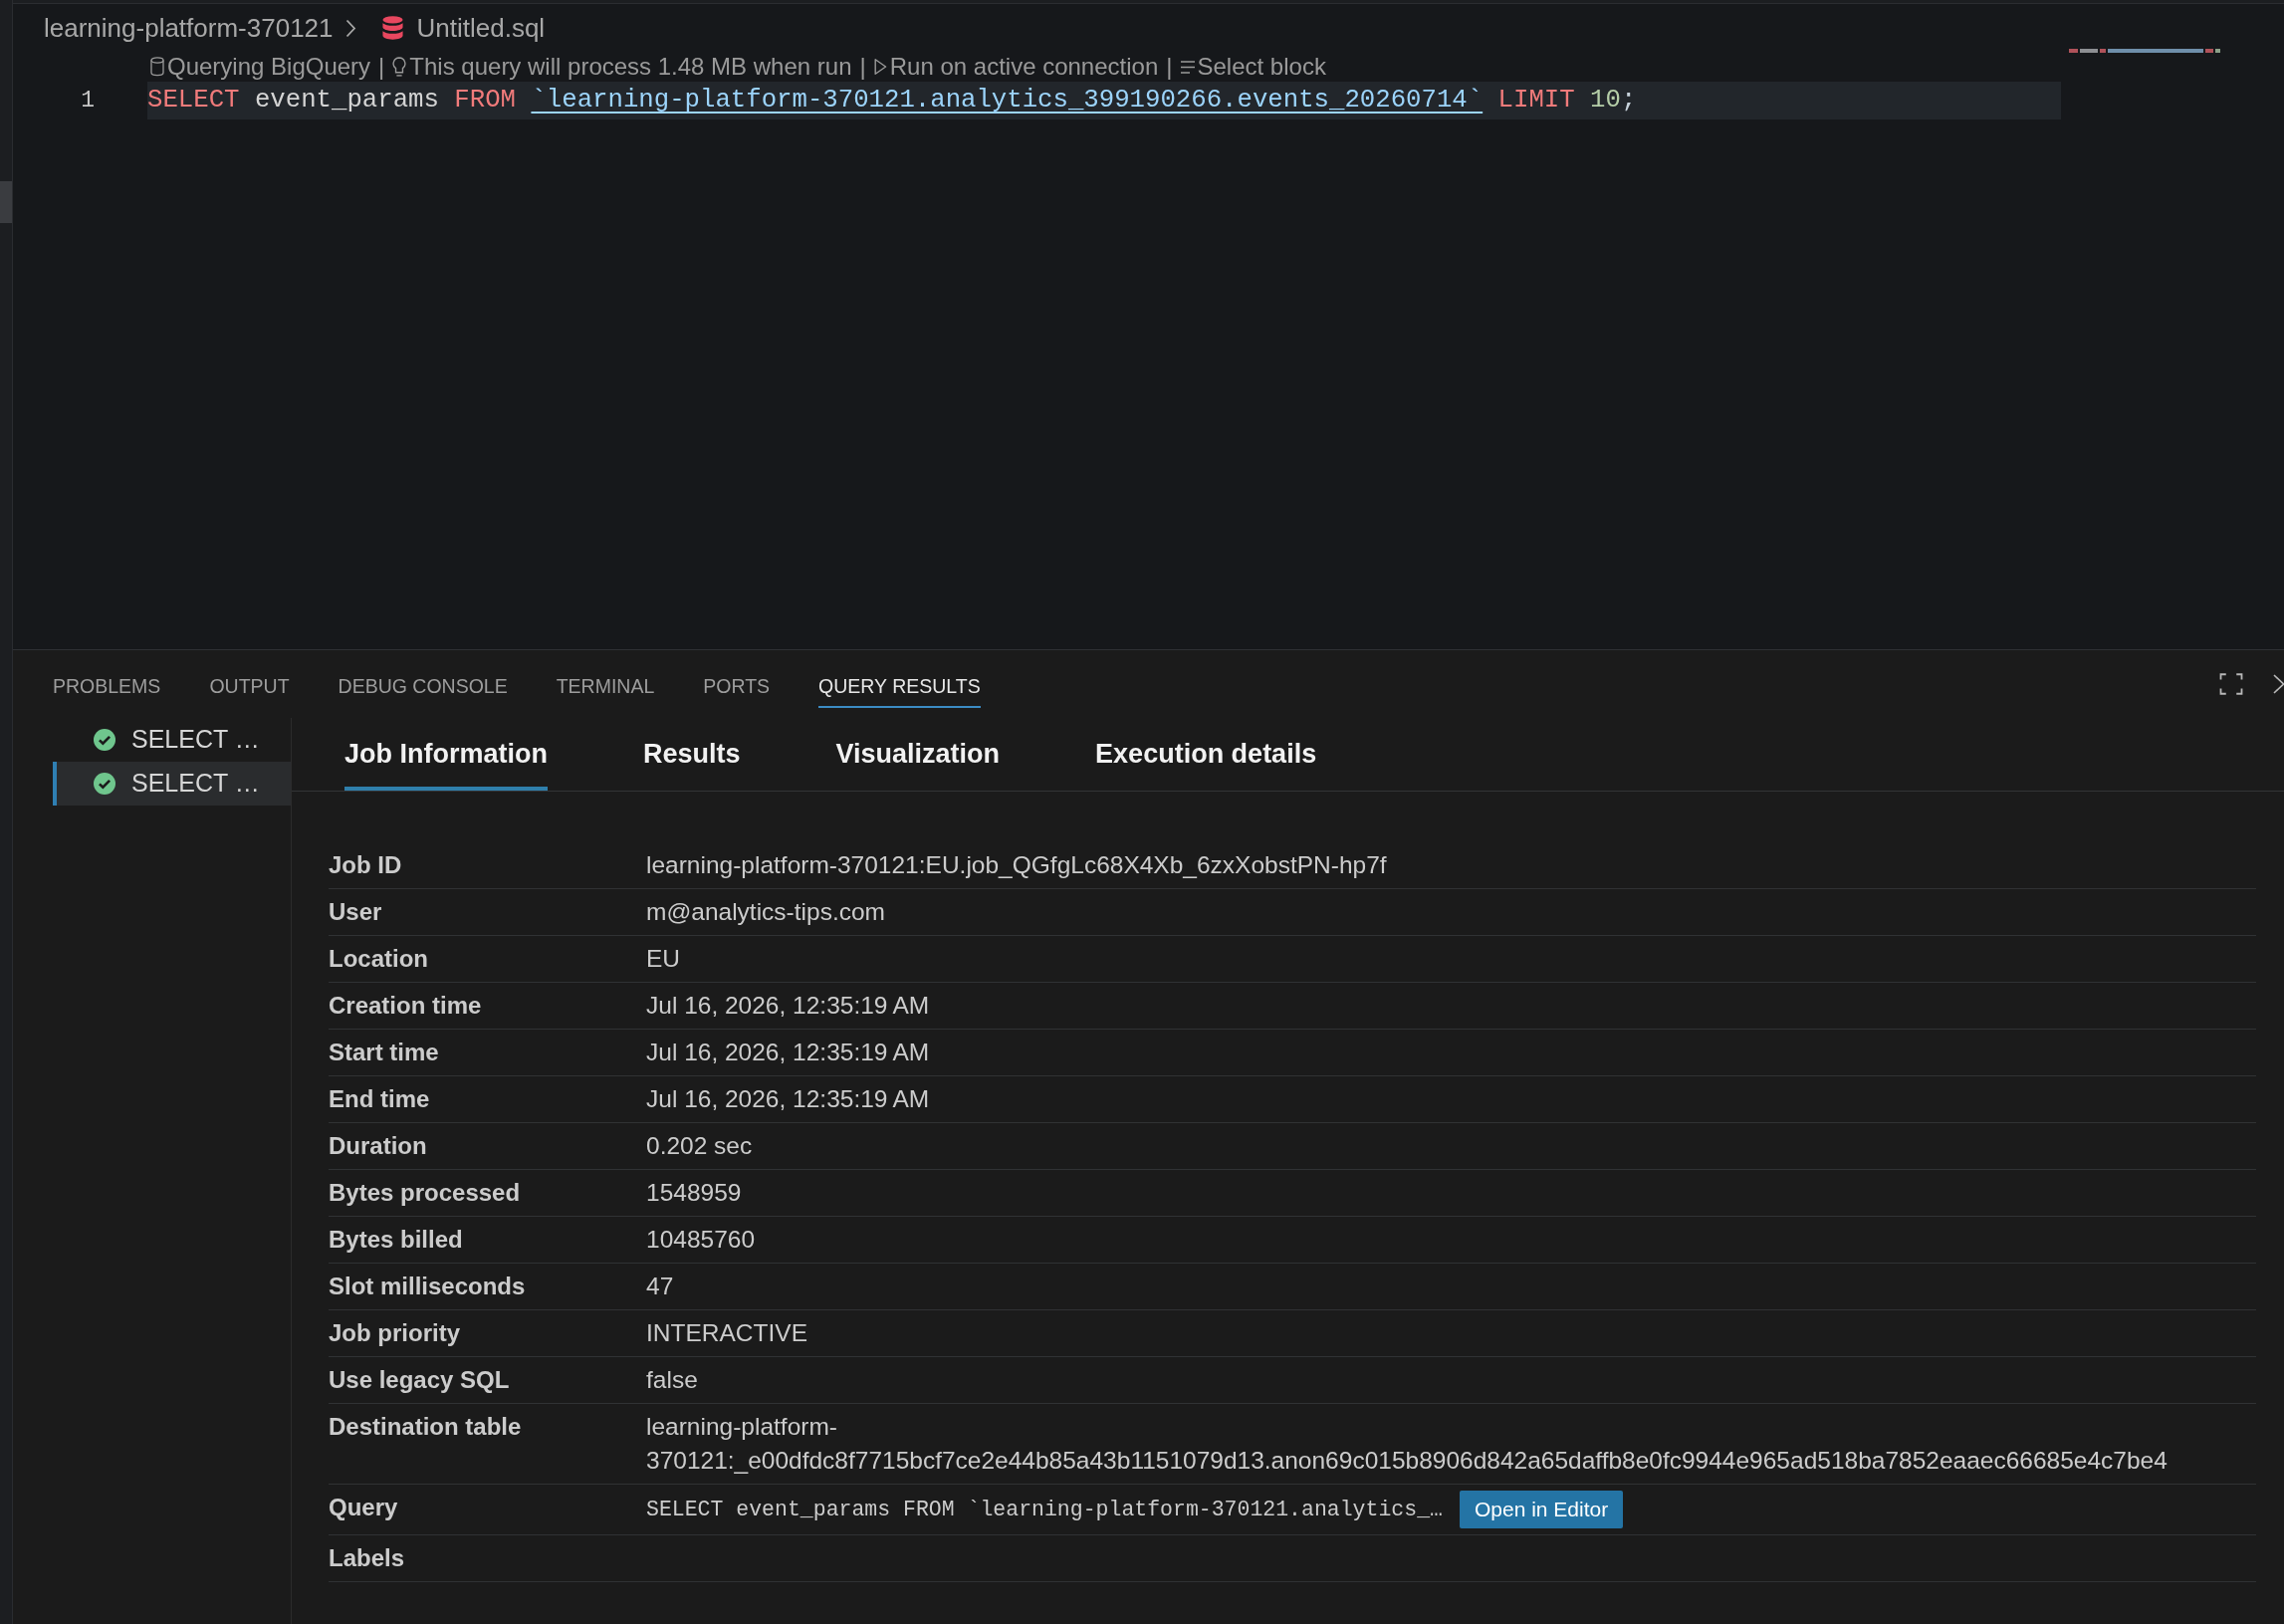  I want to click on field-label: Creation time, so click(406, 1006).